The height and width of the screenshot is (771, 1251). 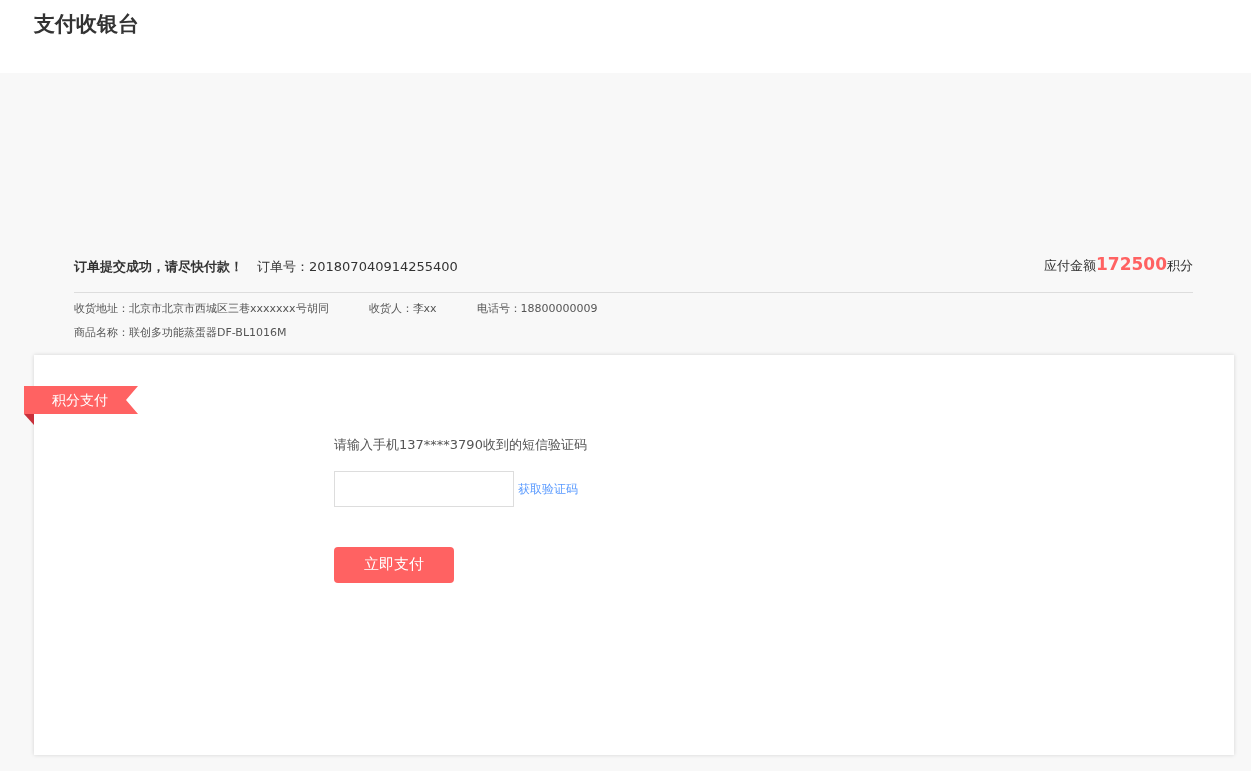 I want to click on sms-code-field, so click(x=424, y=488).